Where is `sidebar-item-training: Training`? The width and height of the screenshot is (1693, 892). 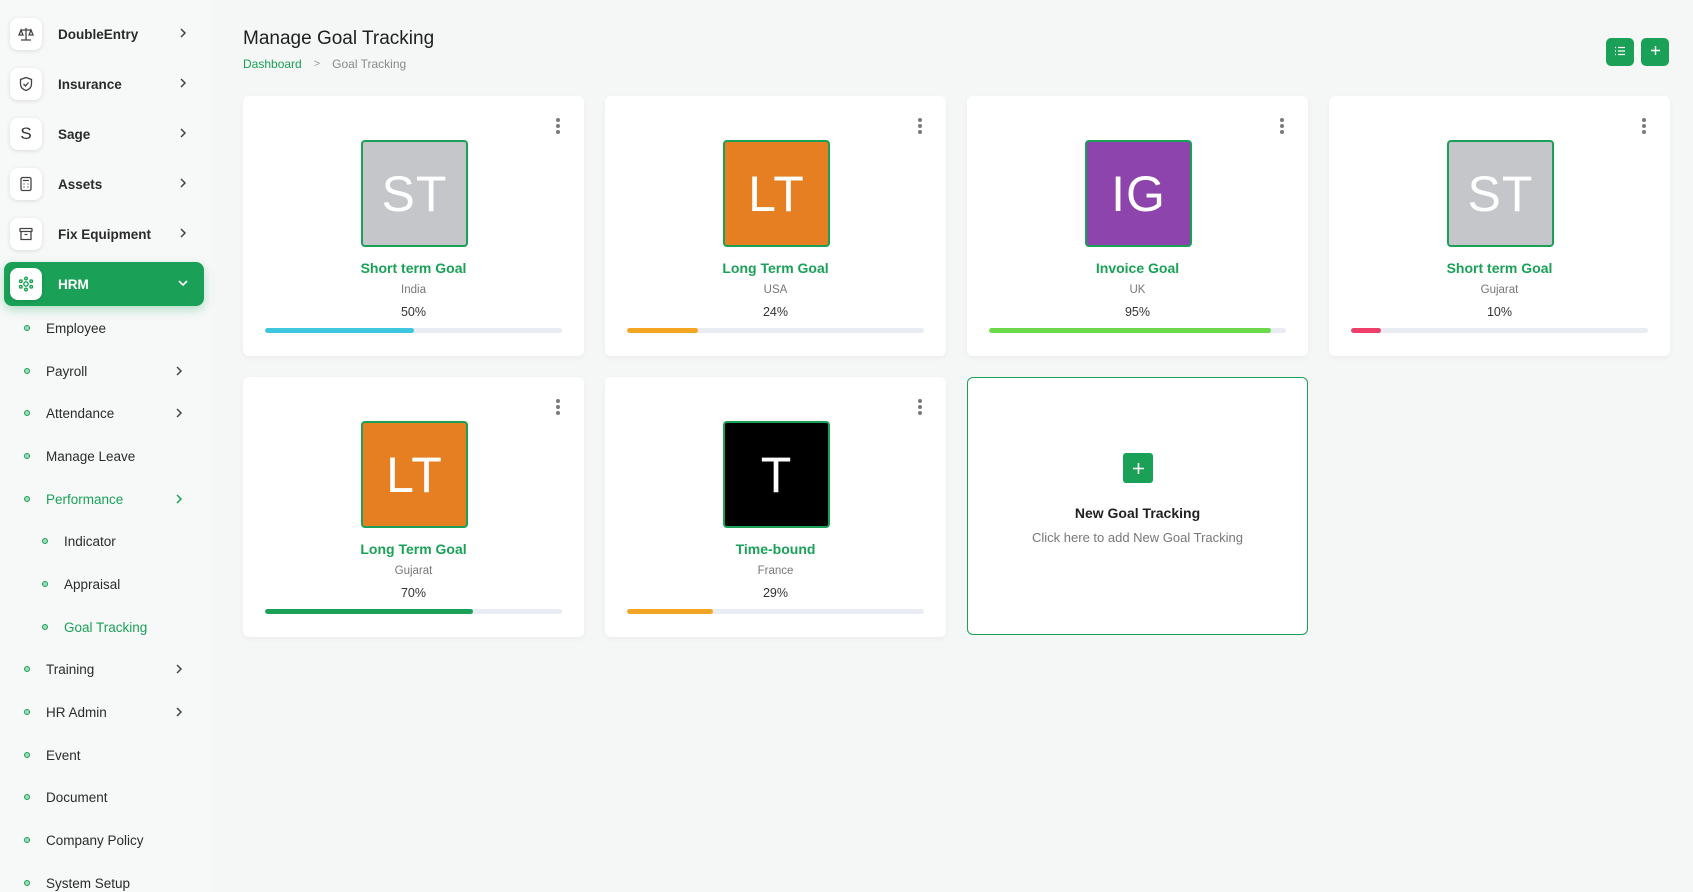
sidebar-item-training: Training is located at coordinates (112, 669).